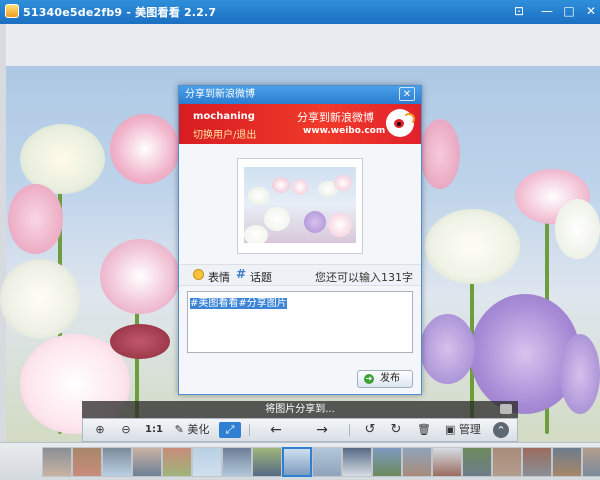 The image size is (600, 480). I want to click on arrow-right-icon: ➜, so click(369, 379).